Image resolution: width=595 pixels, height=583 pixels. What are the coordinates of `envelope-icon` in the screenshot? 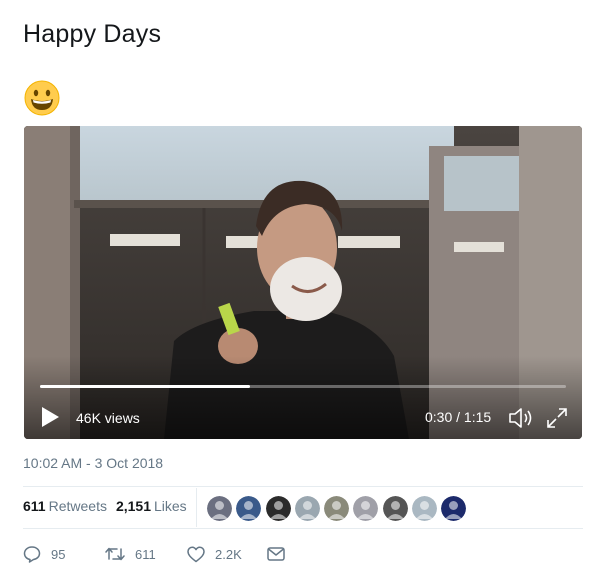 It's located at (276, 554).